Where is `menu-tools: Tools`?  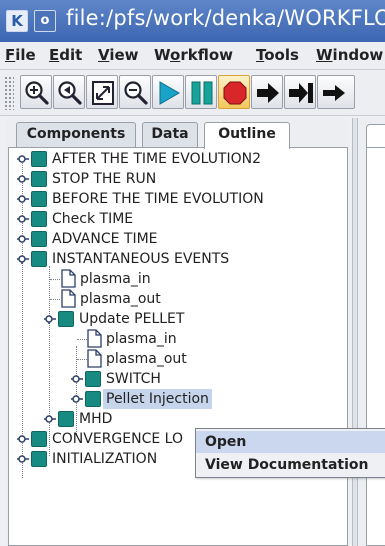 menu-tools: Tools is located at coordinates (277, 55).